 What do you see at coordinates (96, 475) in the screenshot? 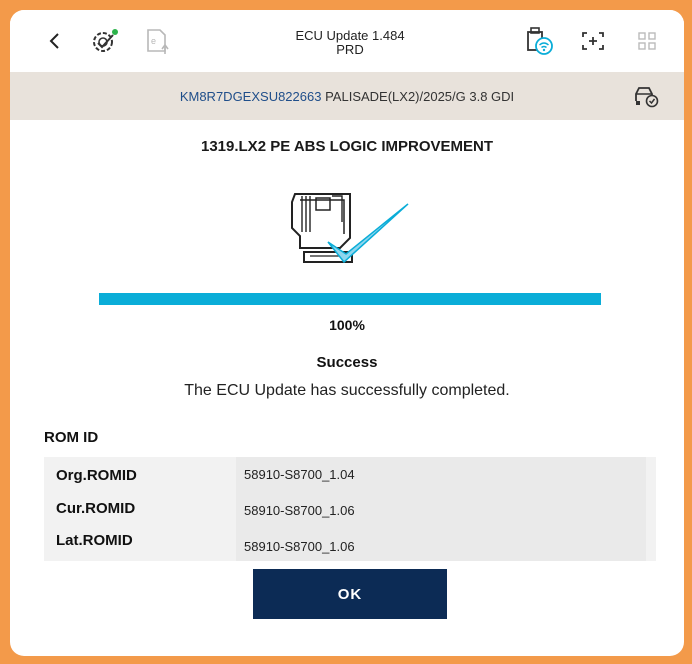
I see `rom-key-org: Org.ROMID` at bounding box center [96, 475].